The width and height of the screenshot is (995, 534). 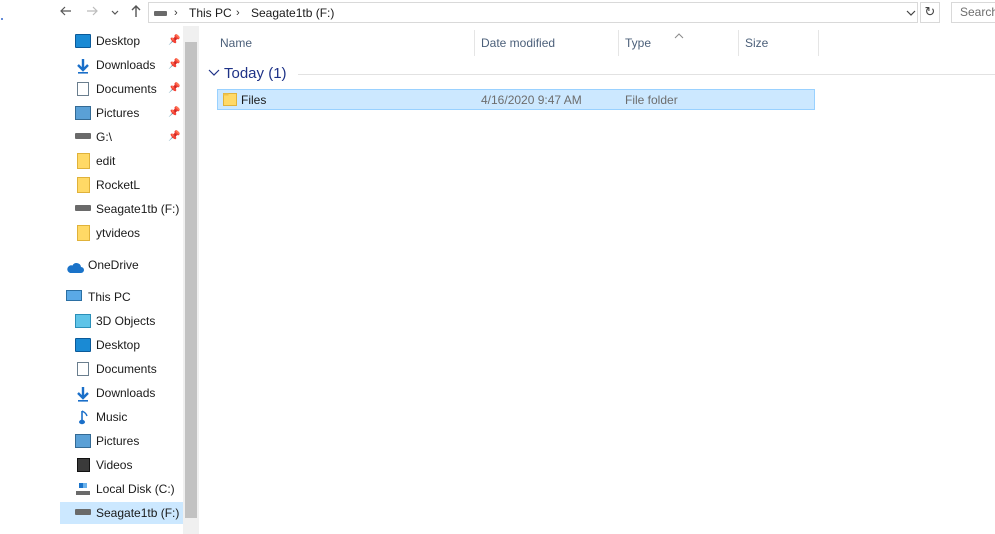 I want to click on sidebar-scrollbar-thumb, so click(x=191, y=280).